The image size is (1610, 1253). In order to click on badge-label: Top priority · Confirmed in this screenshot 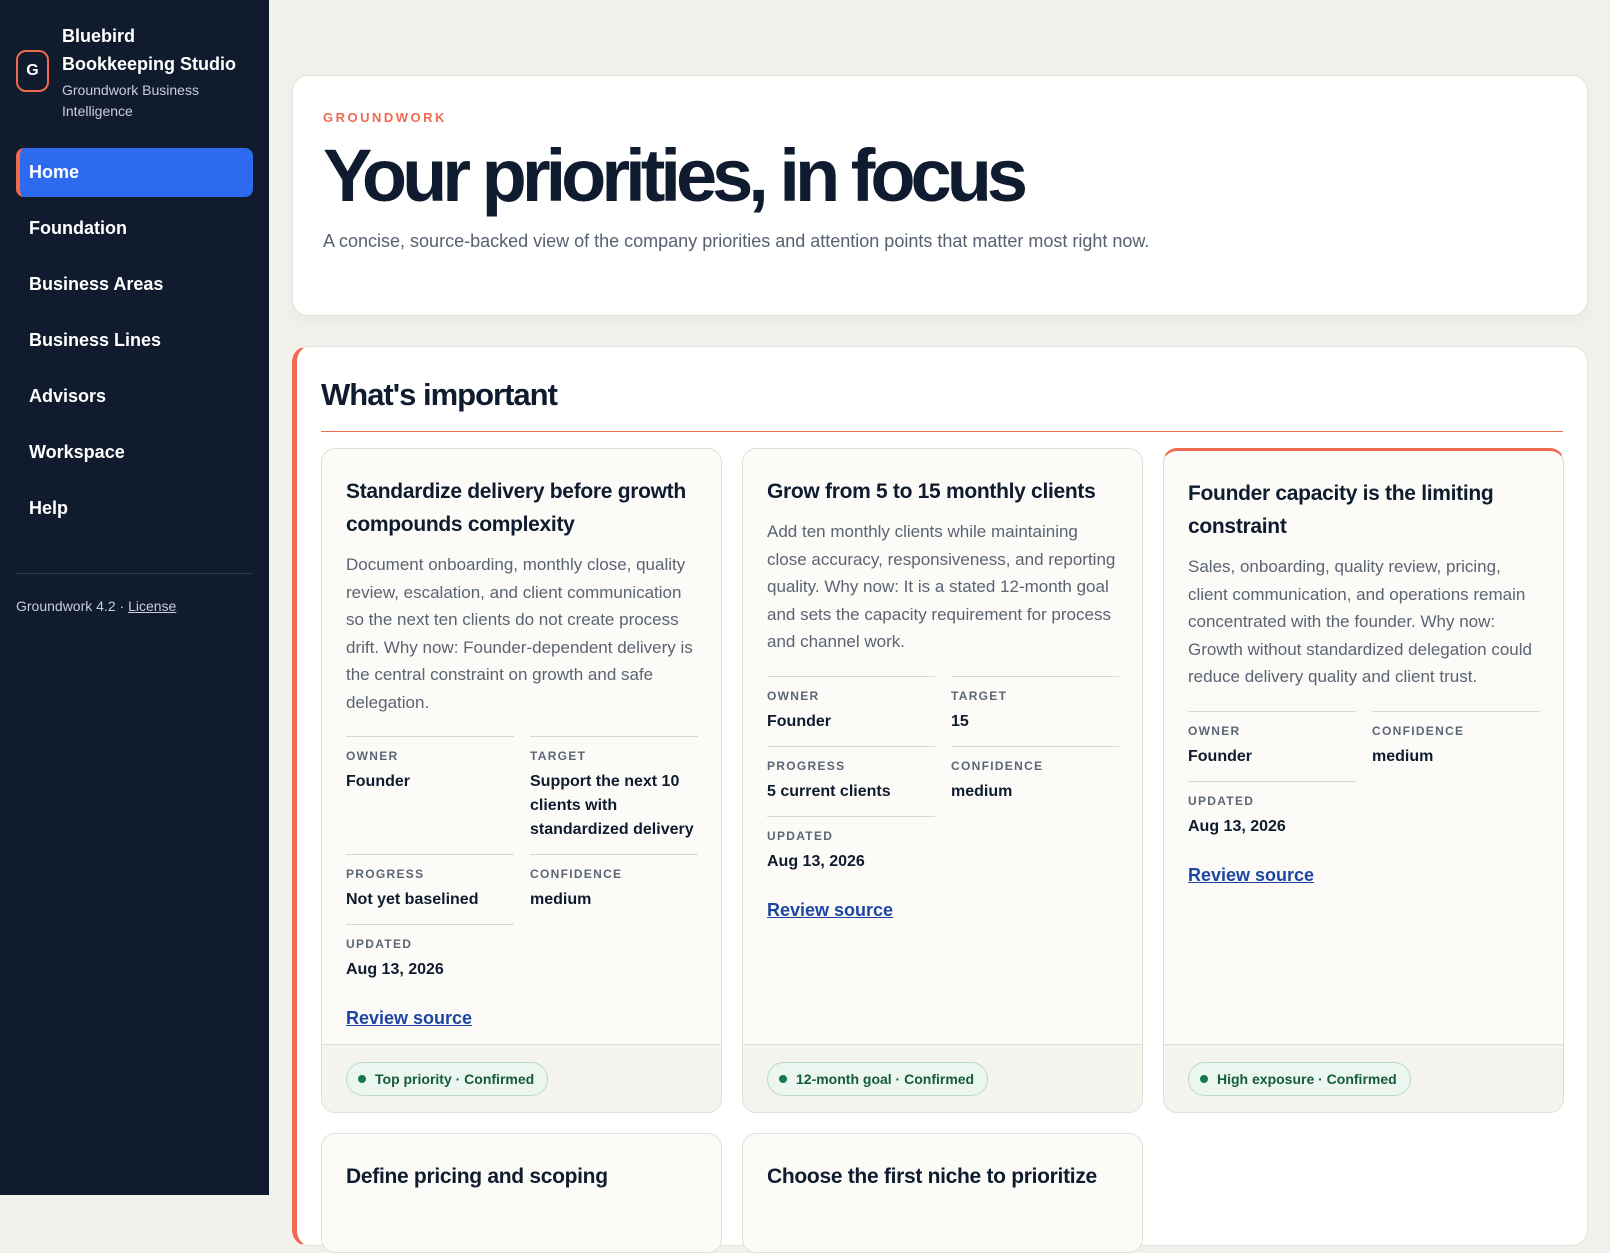, I will do `click(455, 1079)`.